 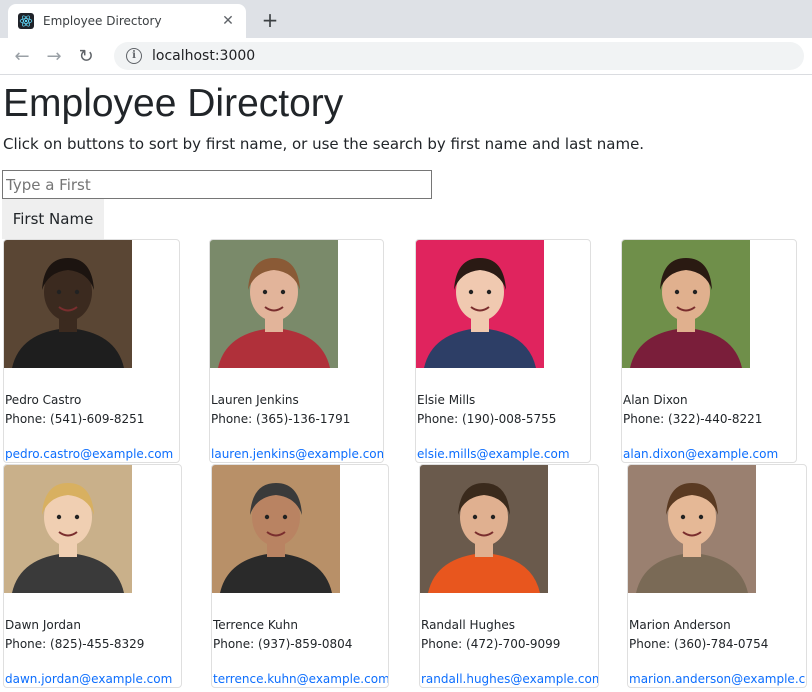 I want to click on close-tab-icon: ✕, so click(x=228, y=21).